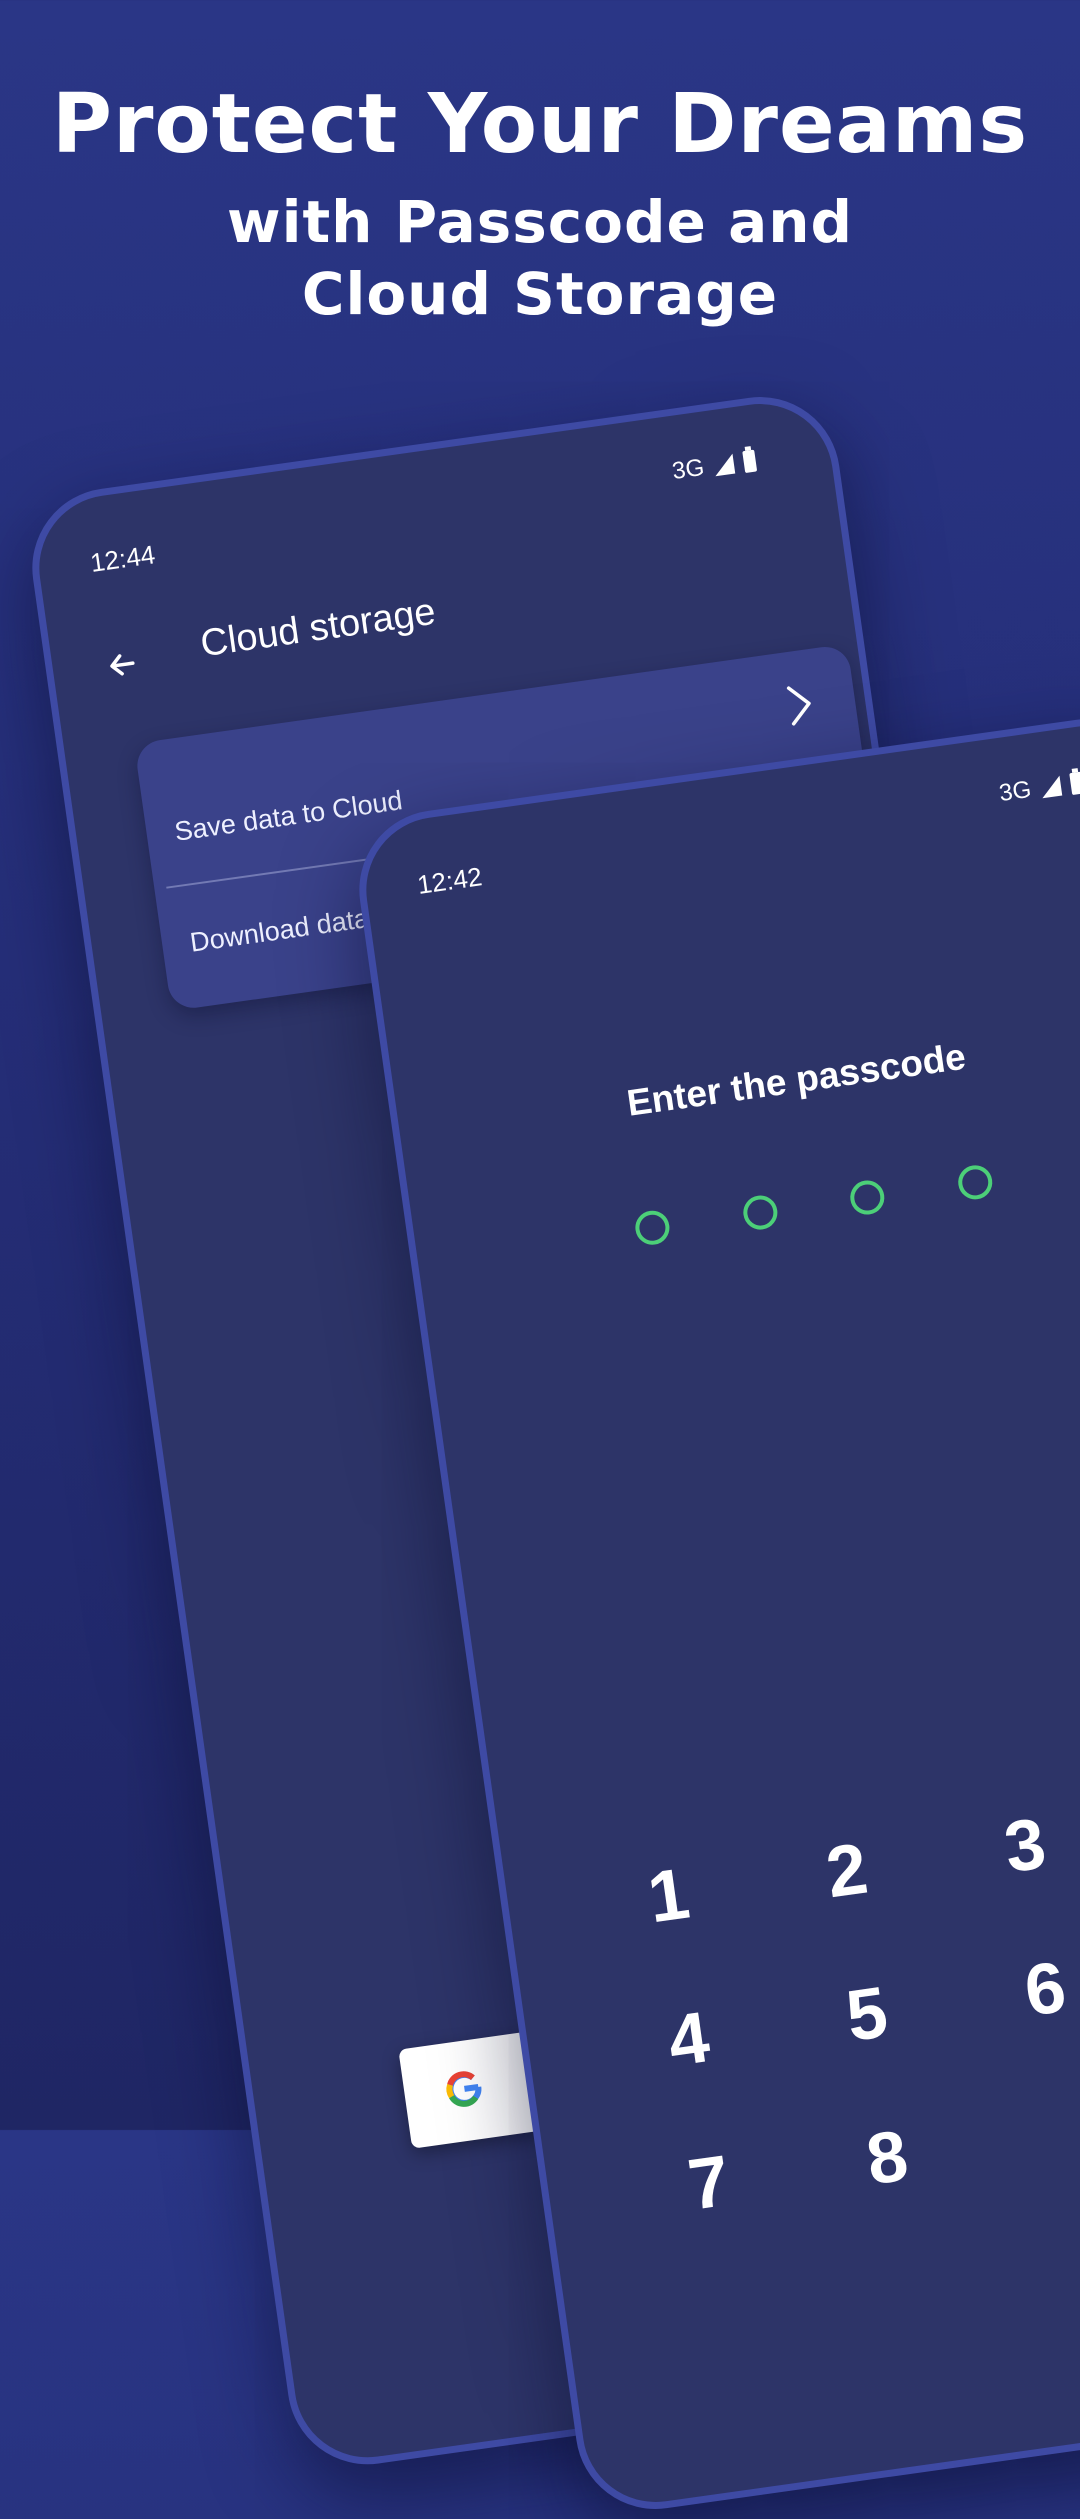 This screenshot has width=1080, height=2519. I want to click on headline-line-3: Cloud Storage, so click(540, 294).